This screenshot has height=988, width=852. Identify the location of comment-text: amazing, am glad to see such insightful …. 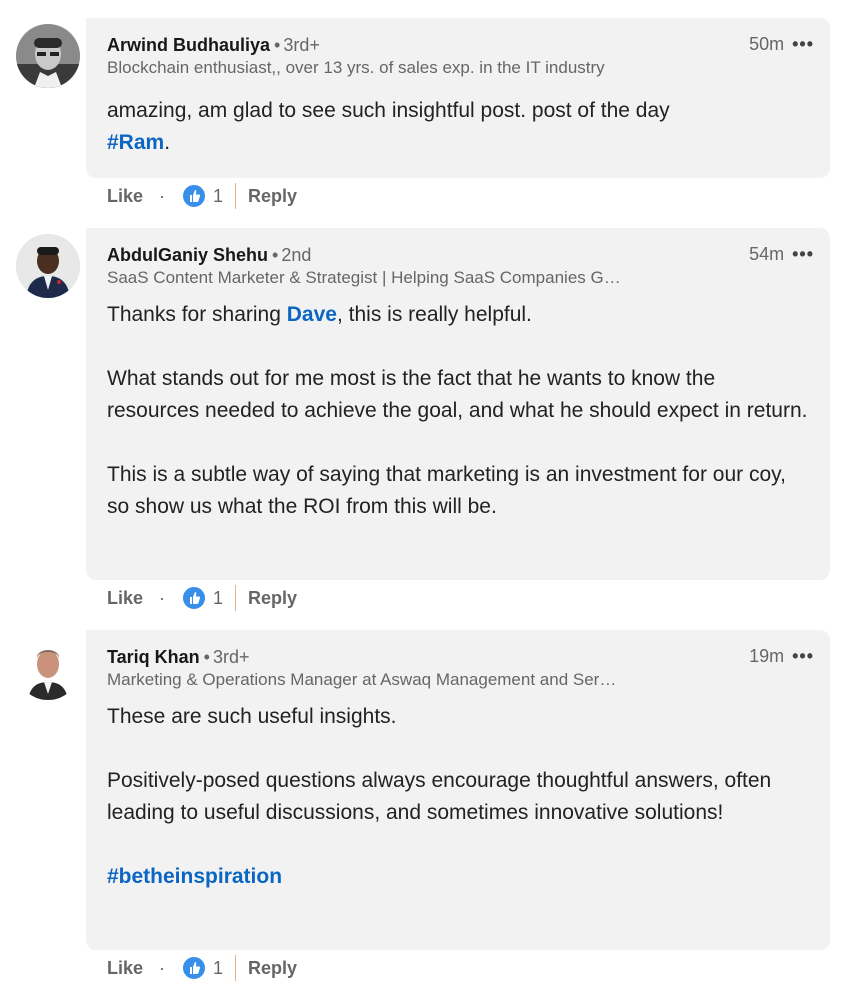
(458, 127).